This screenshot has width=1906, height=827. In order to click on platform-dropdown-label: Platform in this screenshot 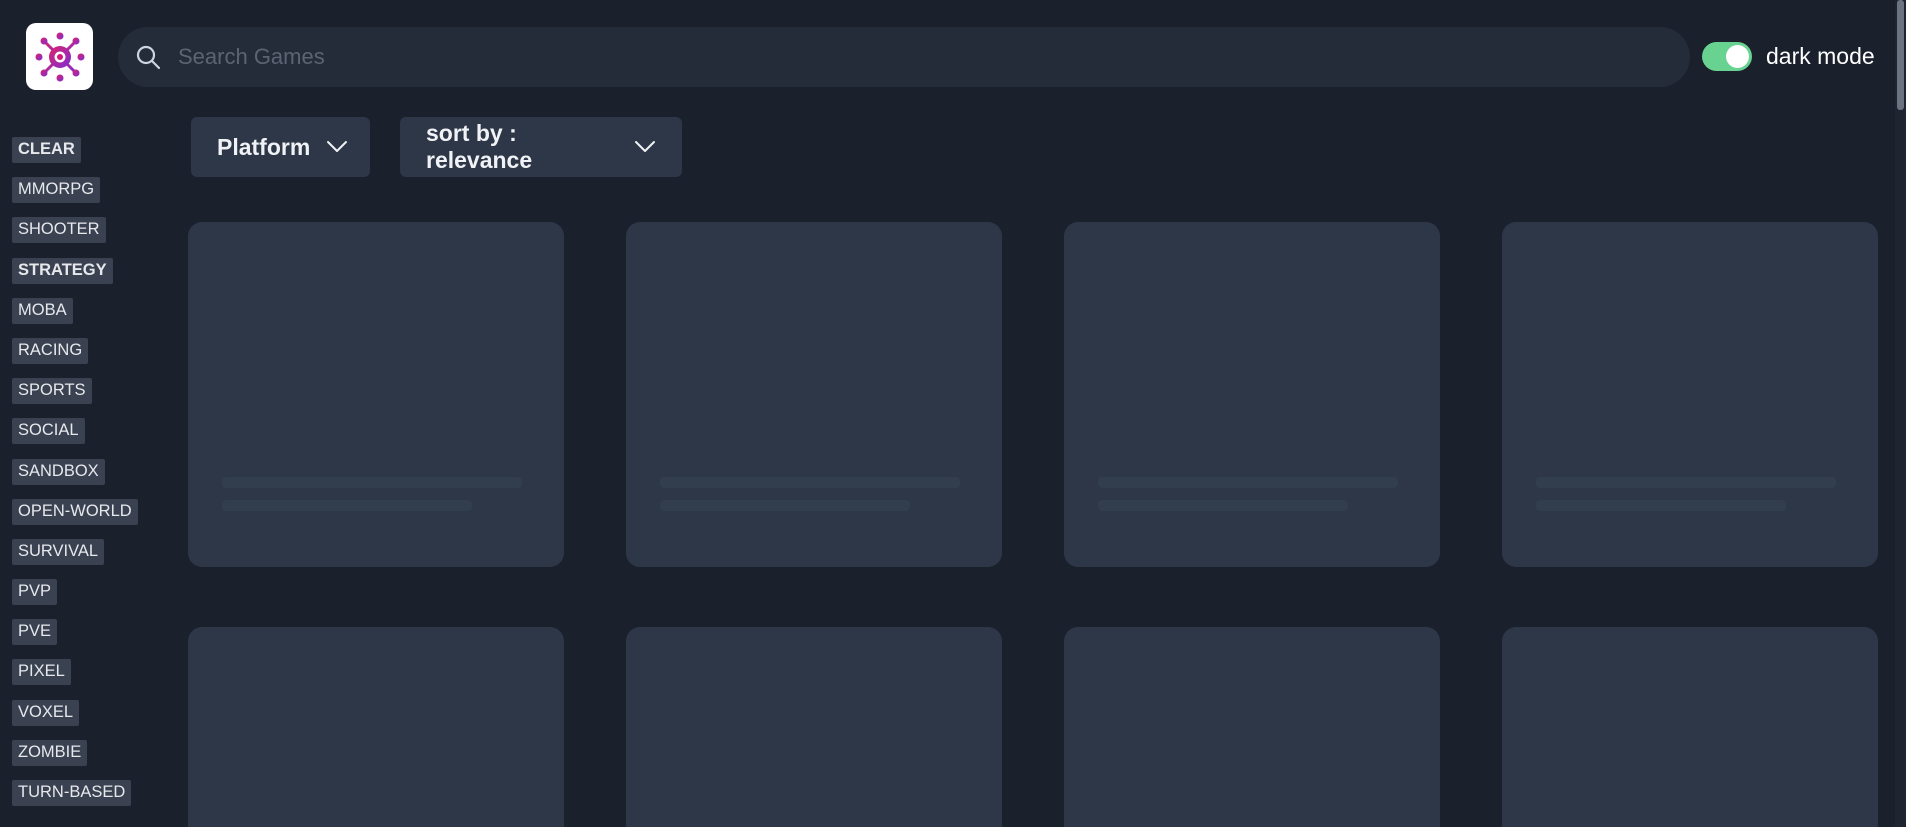, I will do `click(264, 146)`.